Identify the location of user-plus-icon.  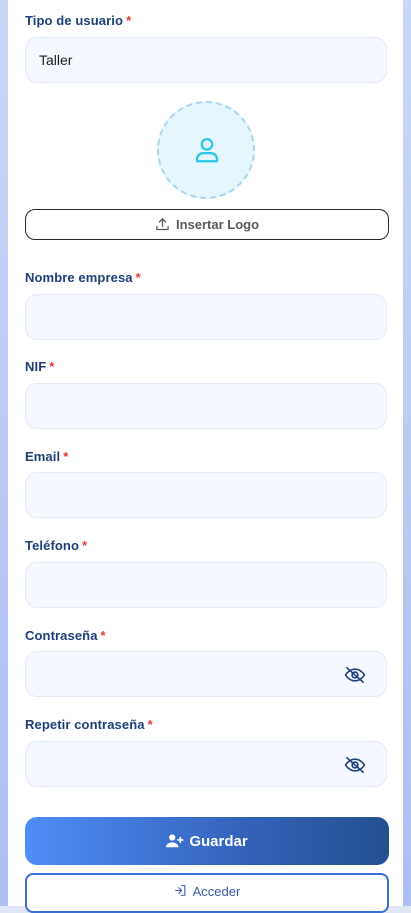
(175, 841).